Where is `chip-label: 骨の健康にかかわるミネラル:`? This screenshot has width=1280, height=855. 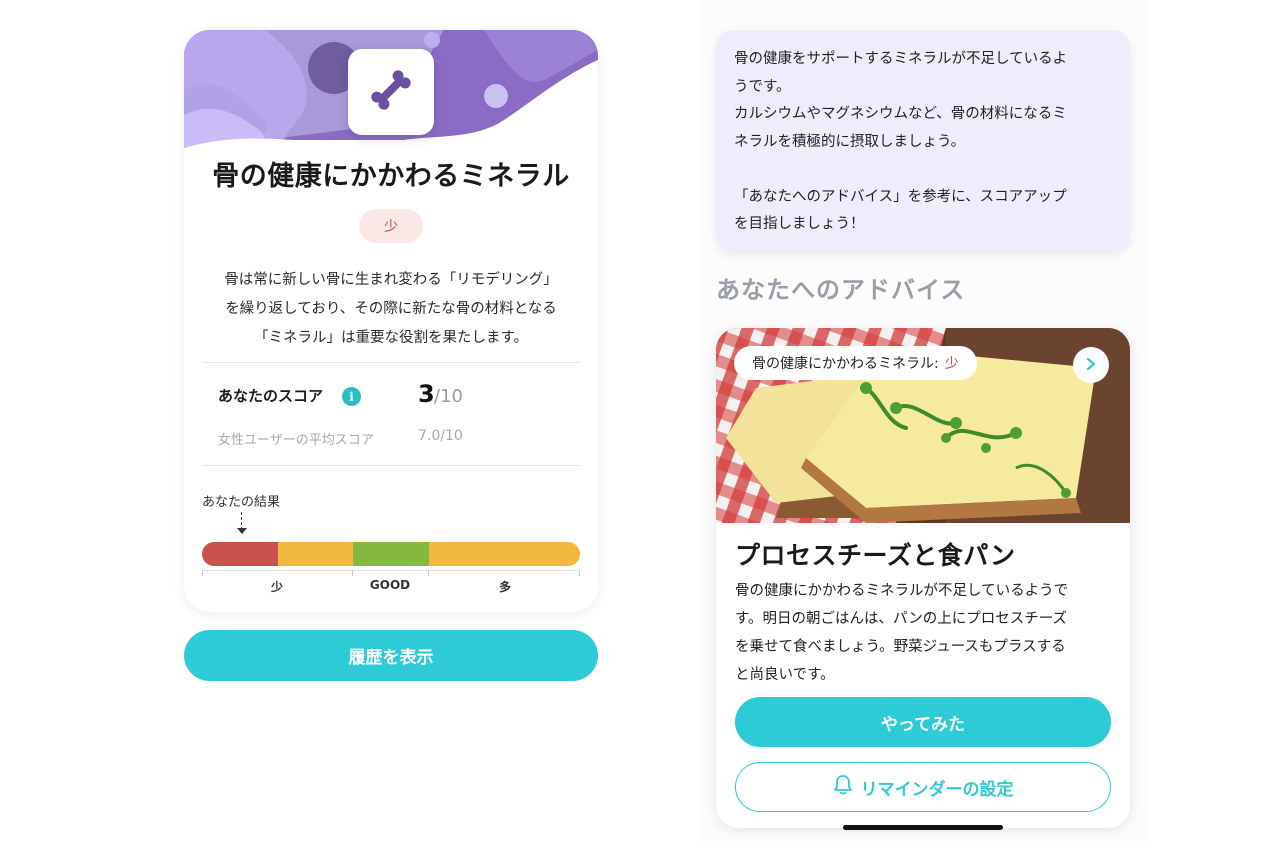 chip-label: 骨の健康にかかわるミネラル: is located at coordinates (845, 364).